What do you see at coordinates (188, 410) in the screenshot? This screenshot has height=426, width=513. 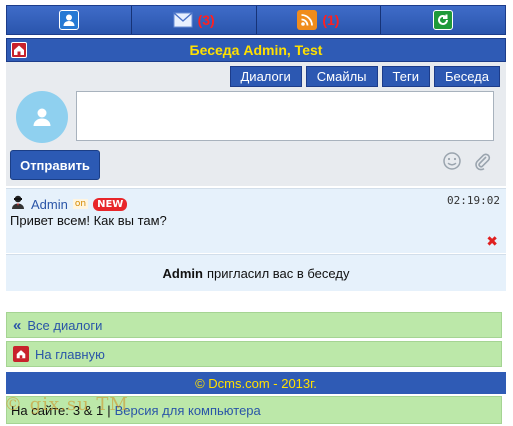 I see `desktop-version-link: Версия для компьютера` at bounding box center [188, 410].